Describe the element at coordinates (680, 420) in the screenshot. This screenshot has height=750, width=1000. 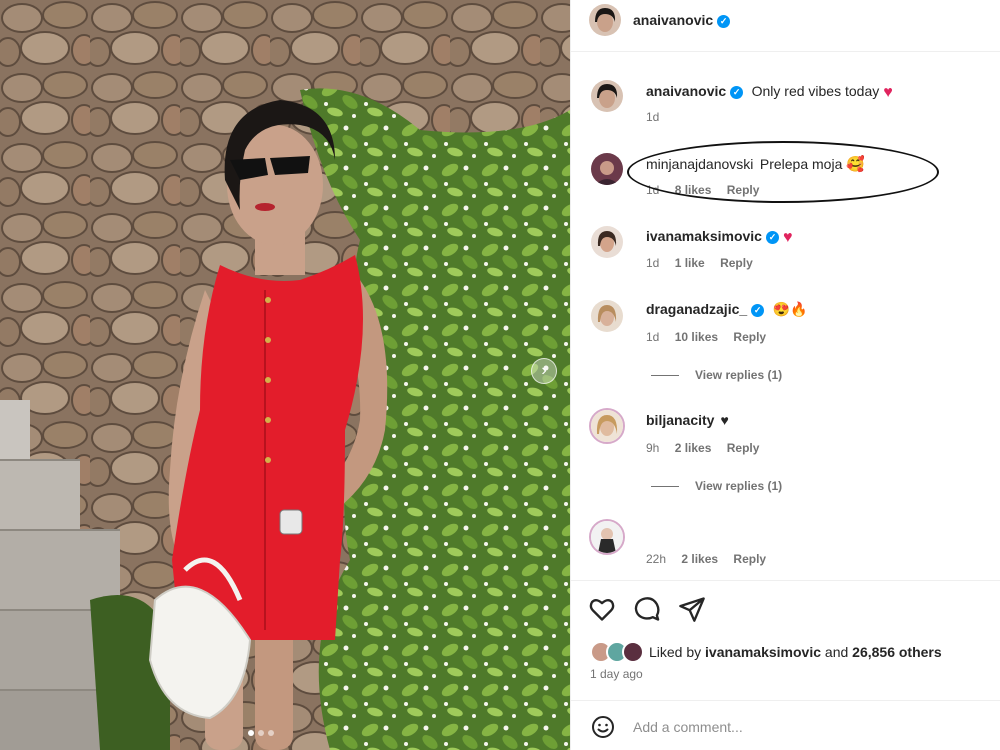
I see `comment-username: biljanacity` at that location.